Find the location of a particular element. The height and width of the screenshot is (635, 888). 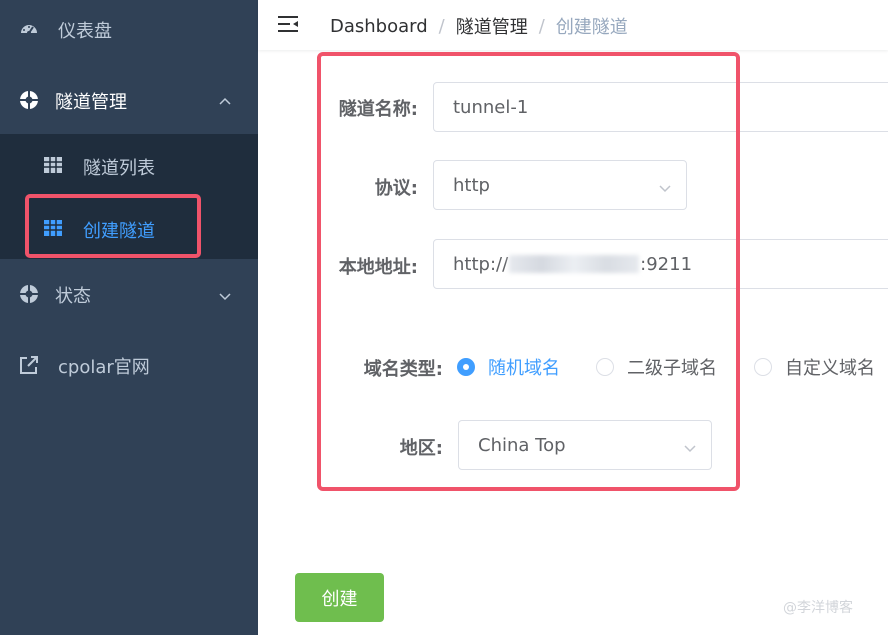

sidebar-item-label: cpolar官网 is located at coordinates (104, 367).